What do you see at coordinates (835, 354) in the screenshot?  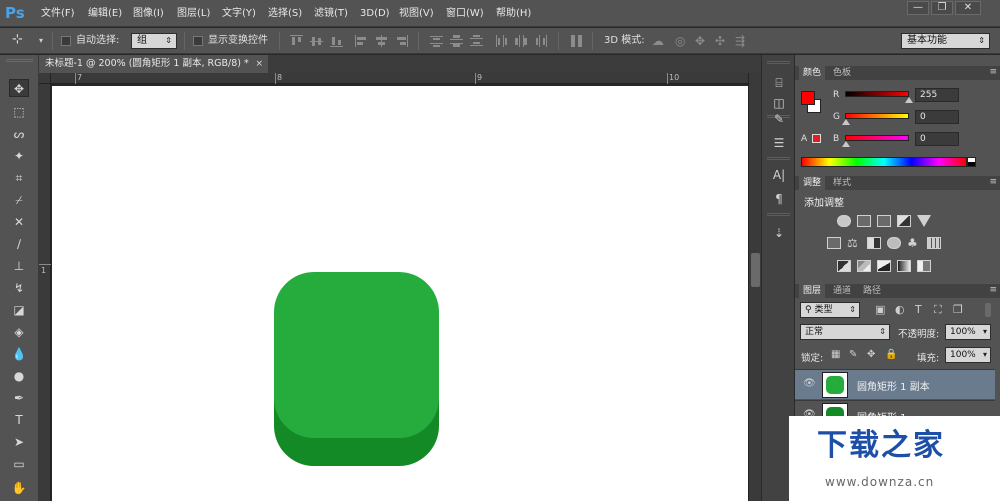 I see `lock-transparent-icon: ▦` at bounding box center [835, 354].